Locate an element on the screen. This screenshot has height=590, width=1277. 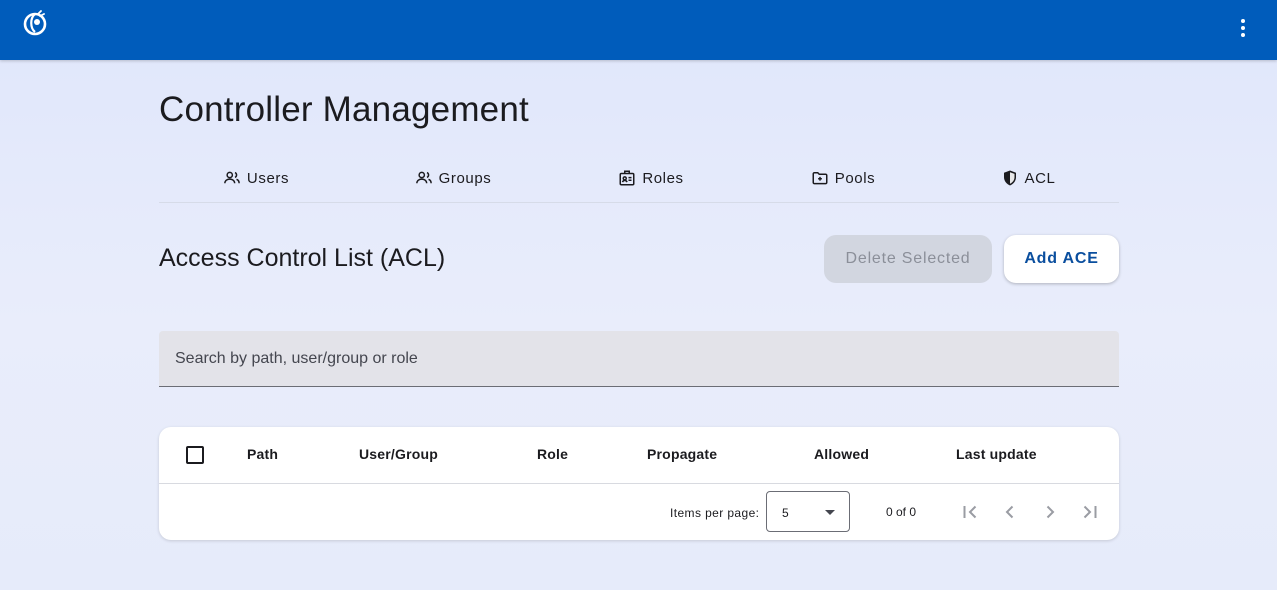
tab-label: Users is located at coordinates (268, 178).